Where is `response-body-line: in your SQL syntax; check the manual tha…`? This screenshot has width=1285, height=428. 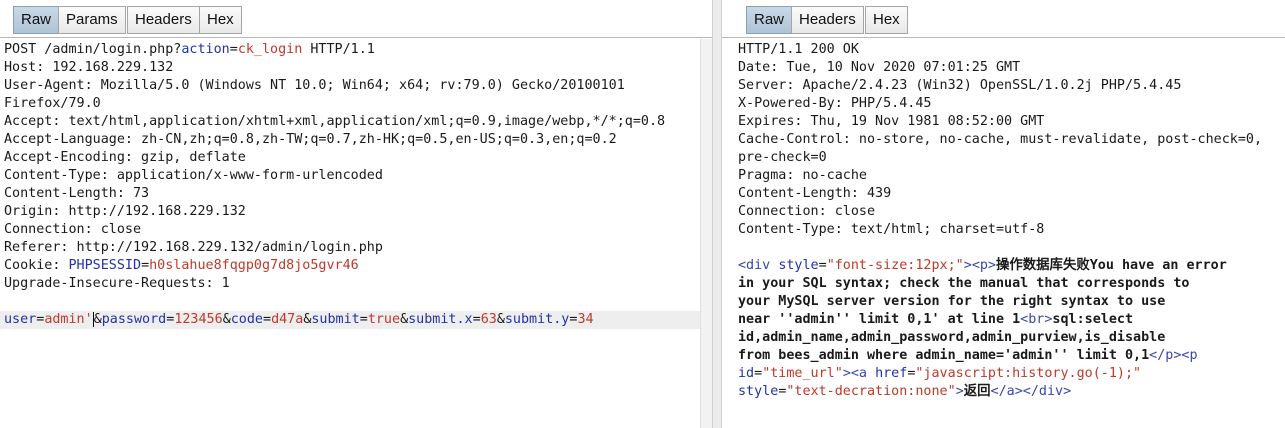 response-body-line: in your SQL syntax; check the manual tha… is located at coordinates (964, 283).